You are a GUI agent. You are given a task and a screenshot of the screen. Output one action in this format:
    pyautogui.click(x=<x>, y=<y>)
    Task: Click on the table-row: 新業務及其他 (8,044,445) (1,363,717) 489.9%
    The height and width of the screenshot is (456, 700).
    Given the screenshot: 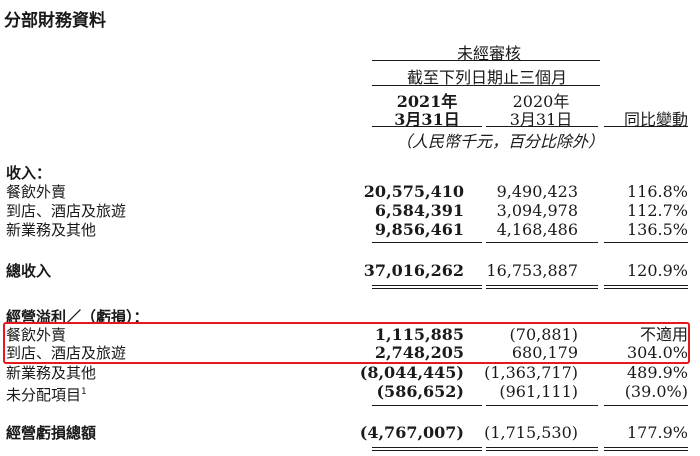 What is the action you would take?
    pyautogui.click(x=350, y=373)
    